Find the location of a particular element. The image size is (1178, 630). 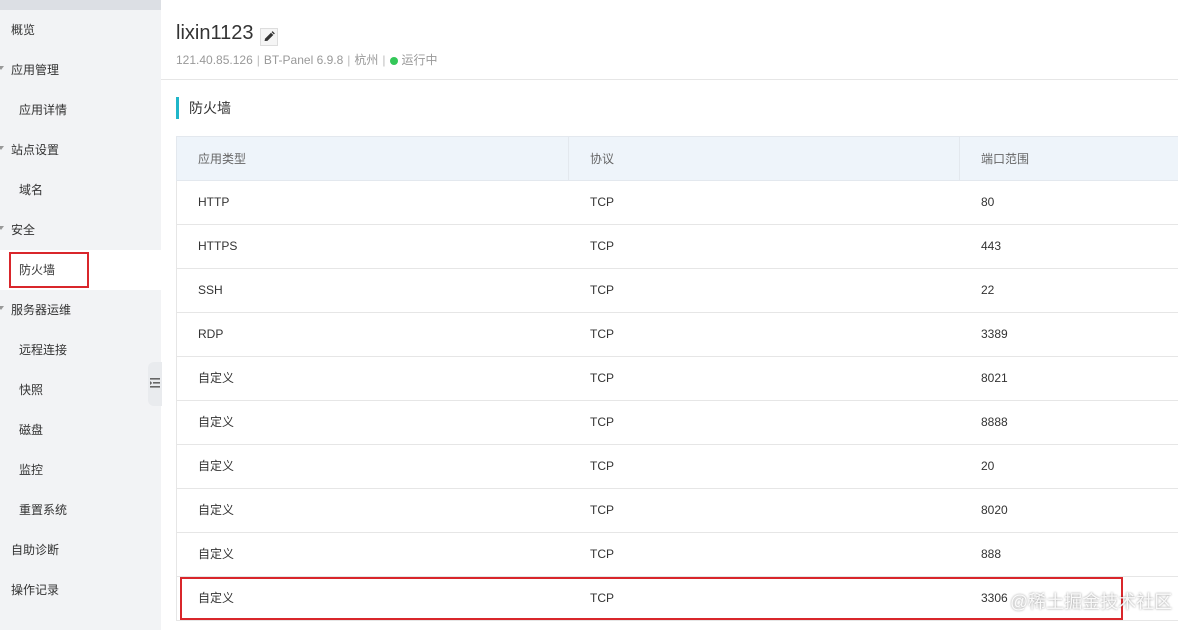

sidebar-item-label: 快照 is located at coordinates (31, 390).